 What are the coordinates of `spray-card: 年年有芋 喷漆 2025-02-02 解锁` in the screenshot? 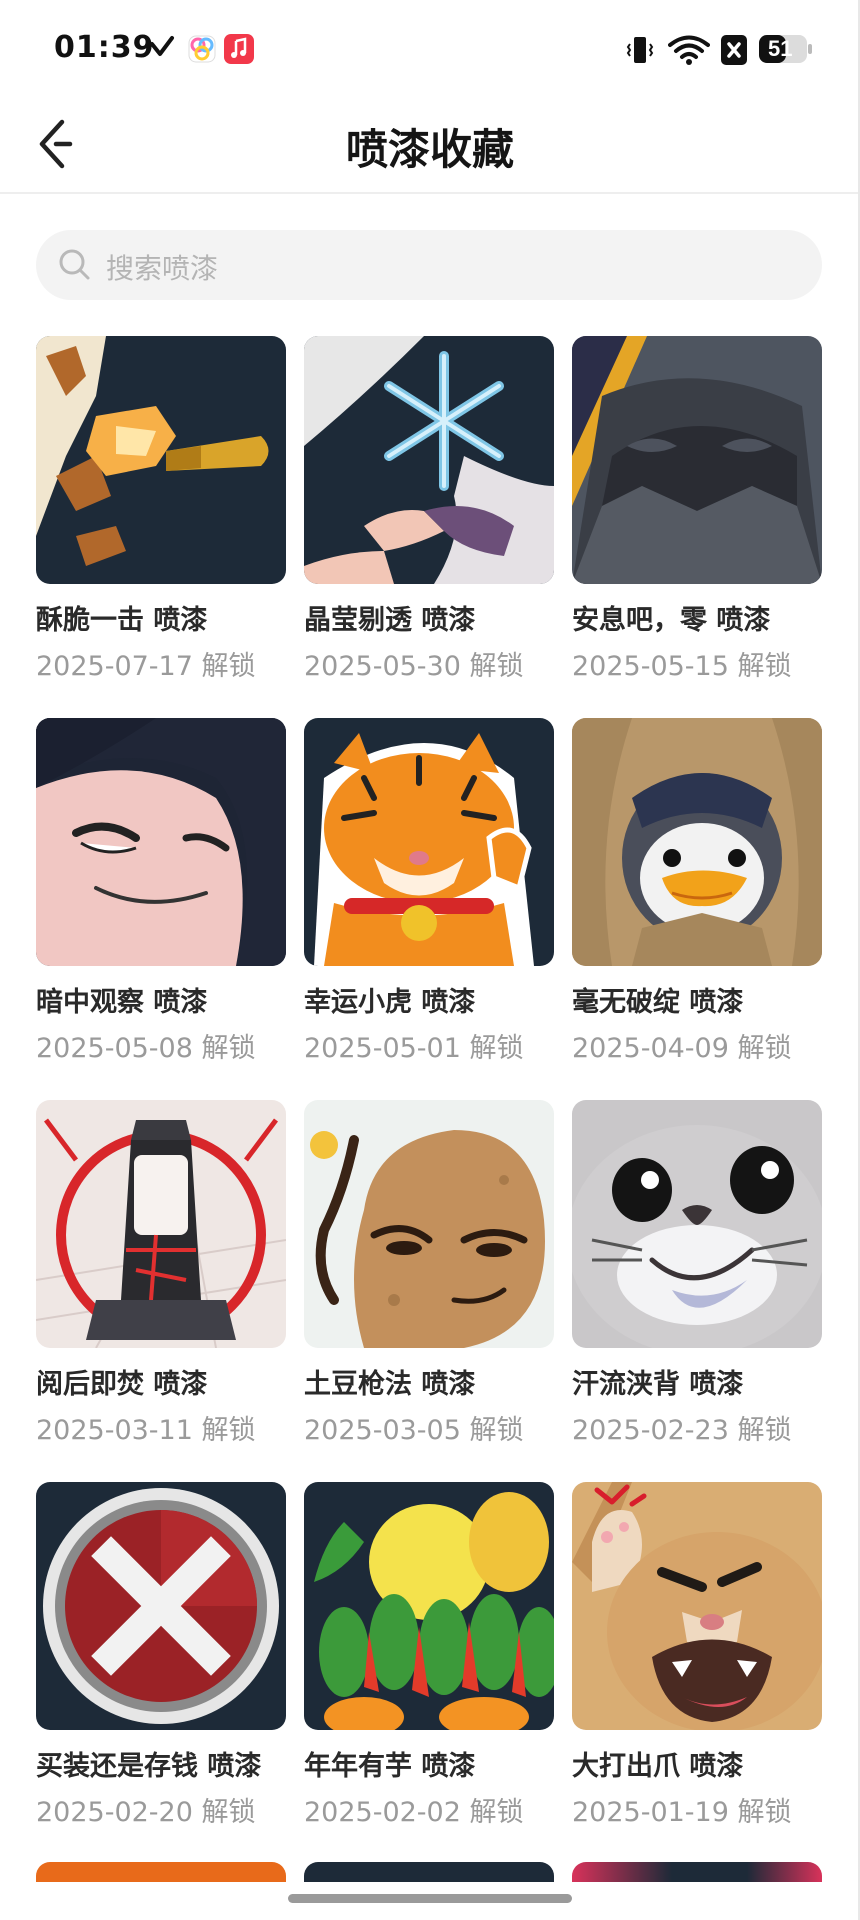 It's located at (429, 1667).